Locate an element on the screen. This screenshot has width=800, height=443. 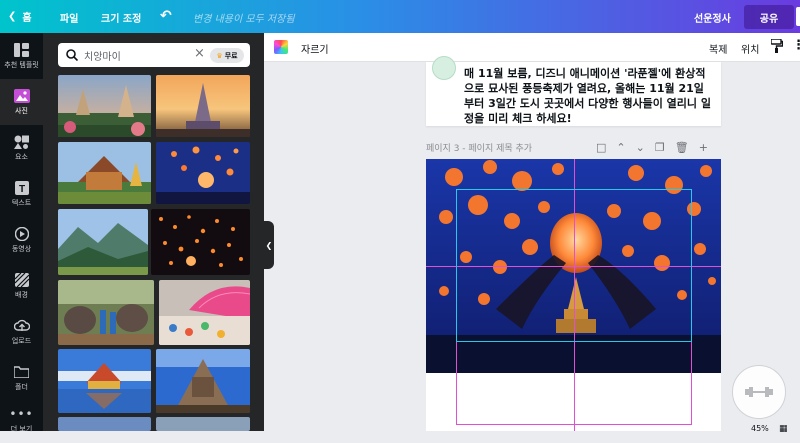
grid-view-icon: ▦ is located at coordinates (783, 429).